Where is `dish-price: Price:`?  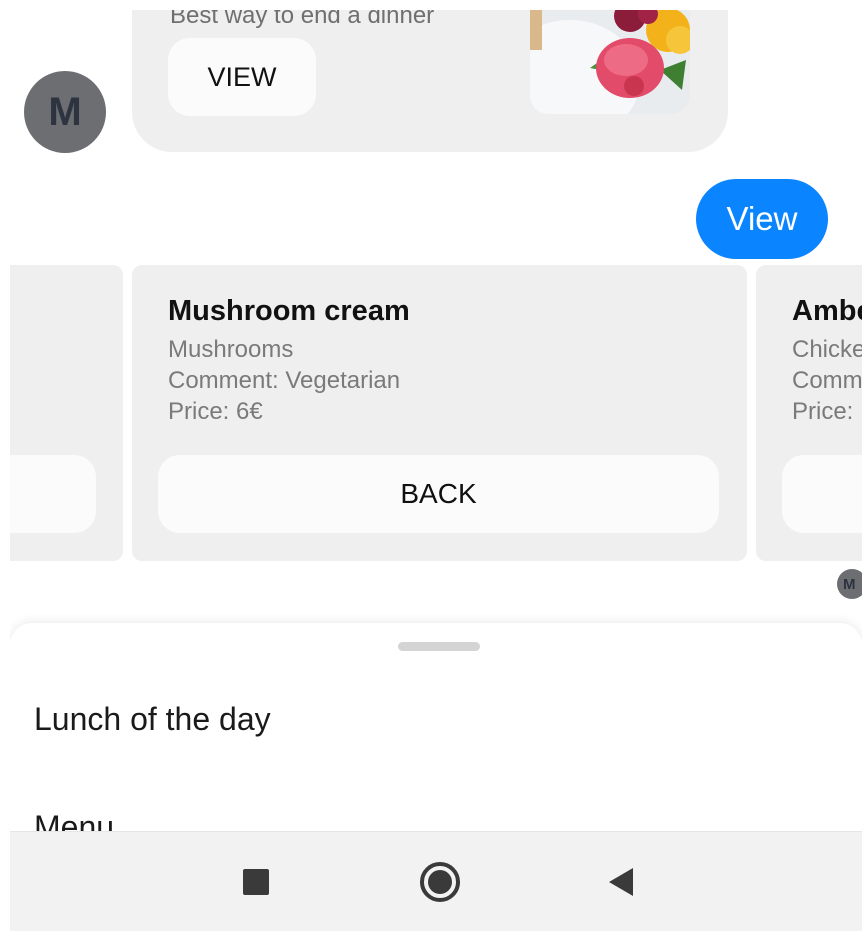 dish-price: Price: is located at coordinates (823, 411).